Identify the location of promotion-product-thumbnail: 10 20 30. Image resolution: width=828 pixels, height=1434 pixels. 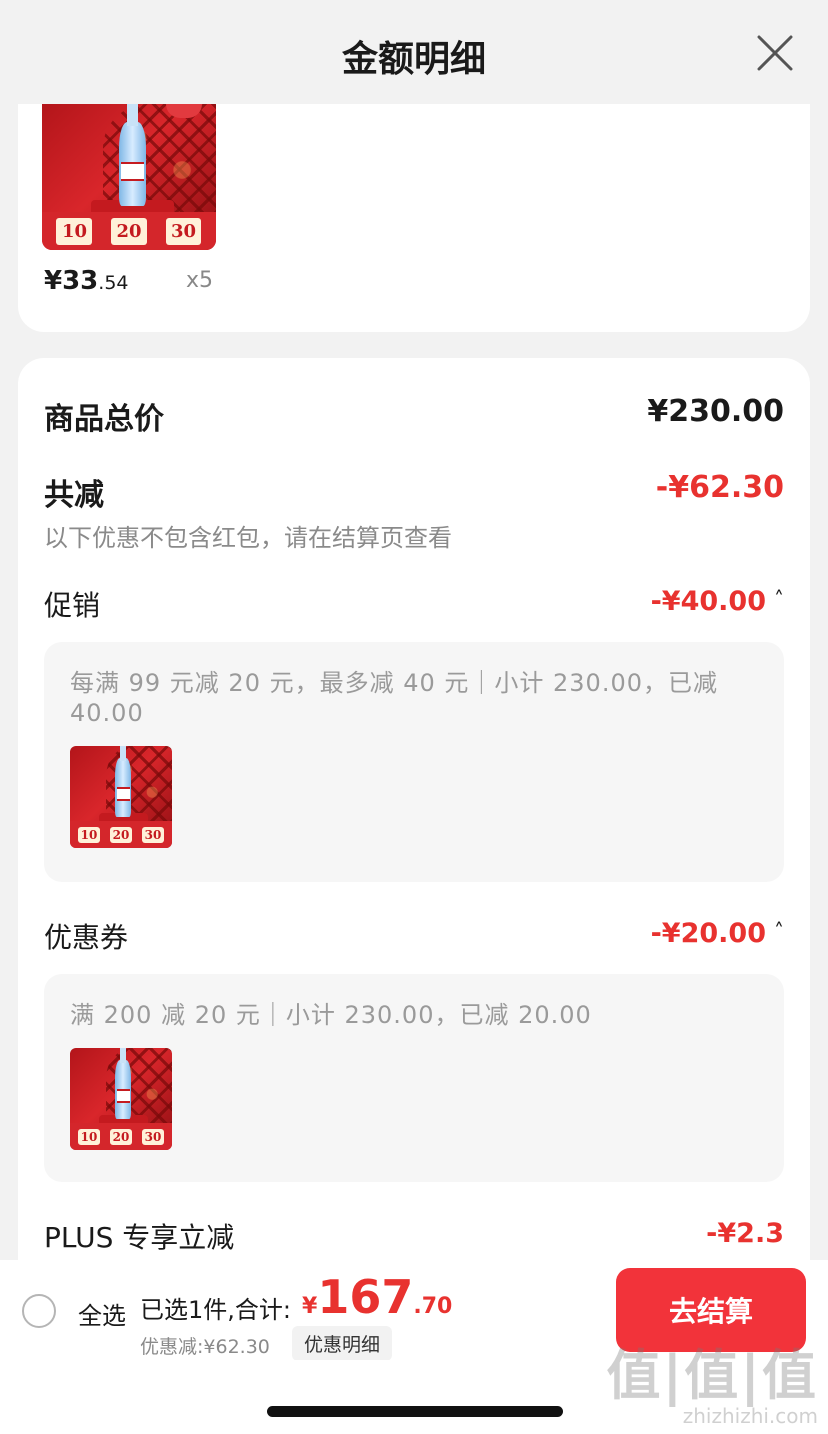
(121, 797).